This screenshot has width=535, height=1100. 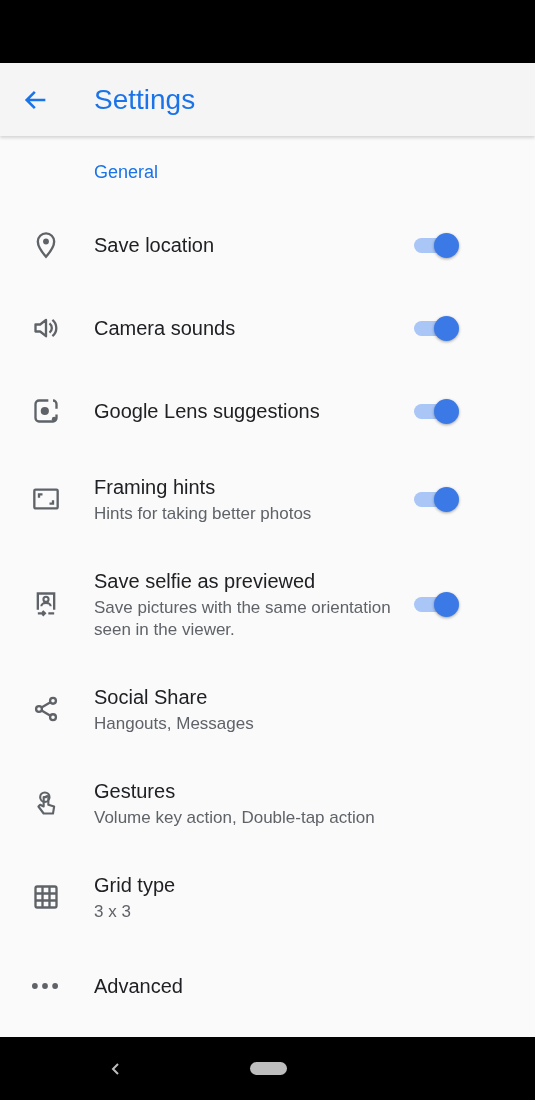 I want to click on setting-title: Save selfie as previewed, so click(x=205, y=581).